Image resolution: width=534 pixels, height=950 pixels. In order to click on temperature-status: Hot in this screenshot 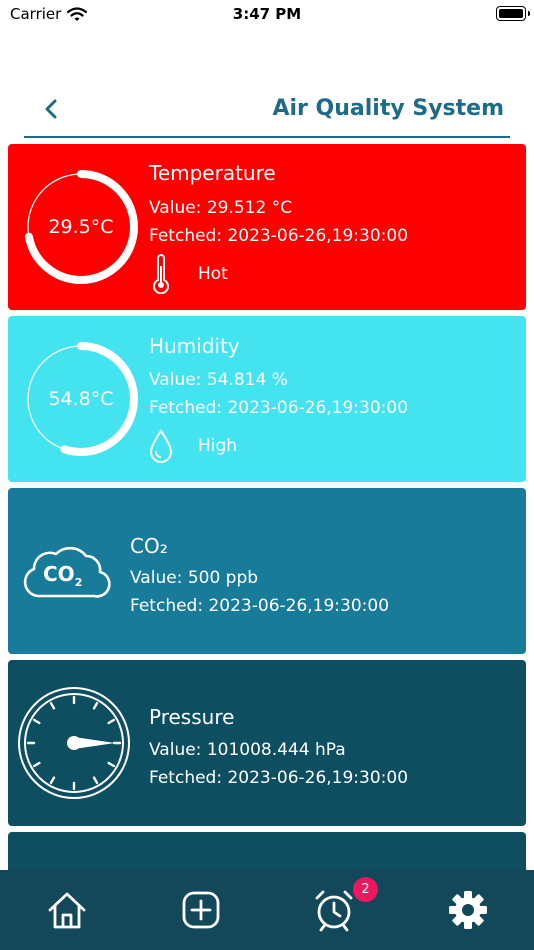, I will do `click(213, 274)`.